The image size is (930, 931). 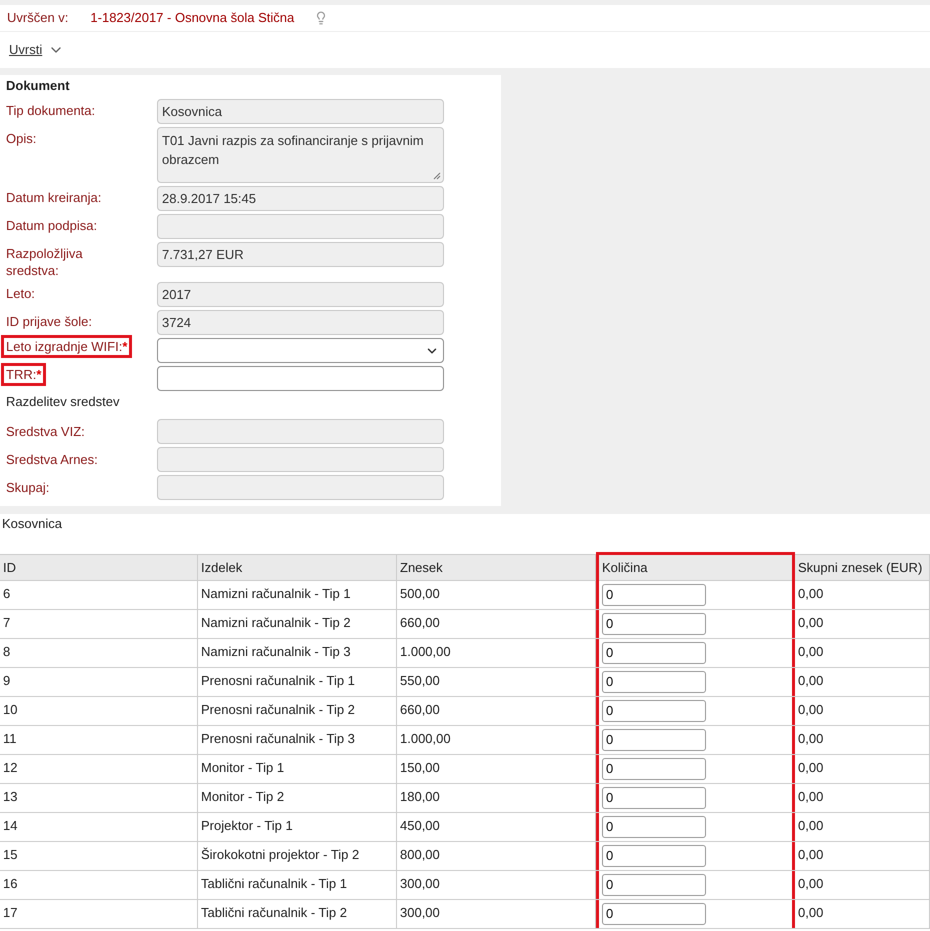 What do you see at coordinates (37, 18) in the screenshot?
I see `header-label: Uvrščen v:` at bounding box center [37, 18].